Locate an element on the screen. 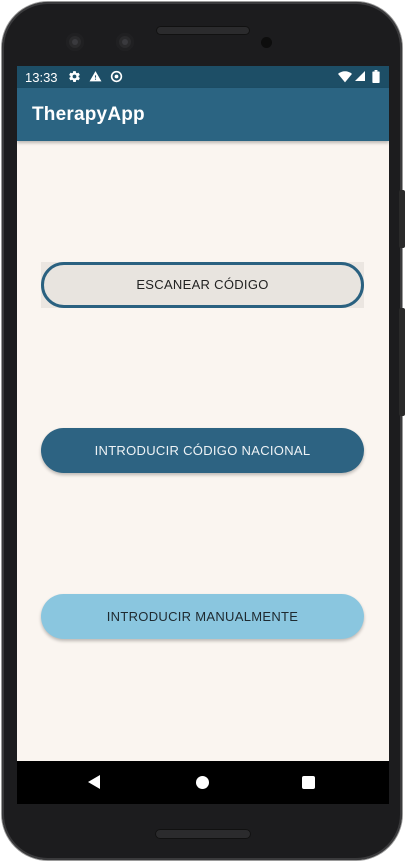  front-camera-right is located at coordinates (125, 42).